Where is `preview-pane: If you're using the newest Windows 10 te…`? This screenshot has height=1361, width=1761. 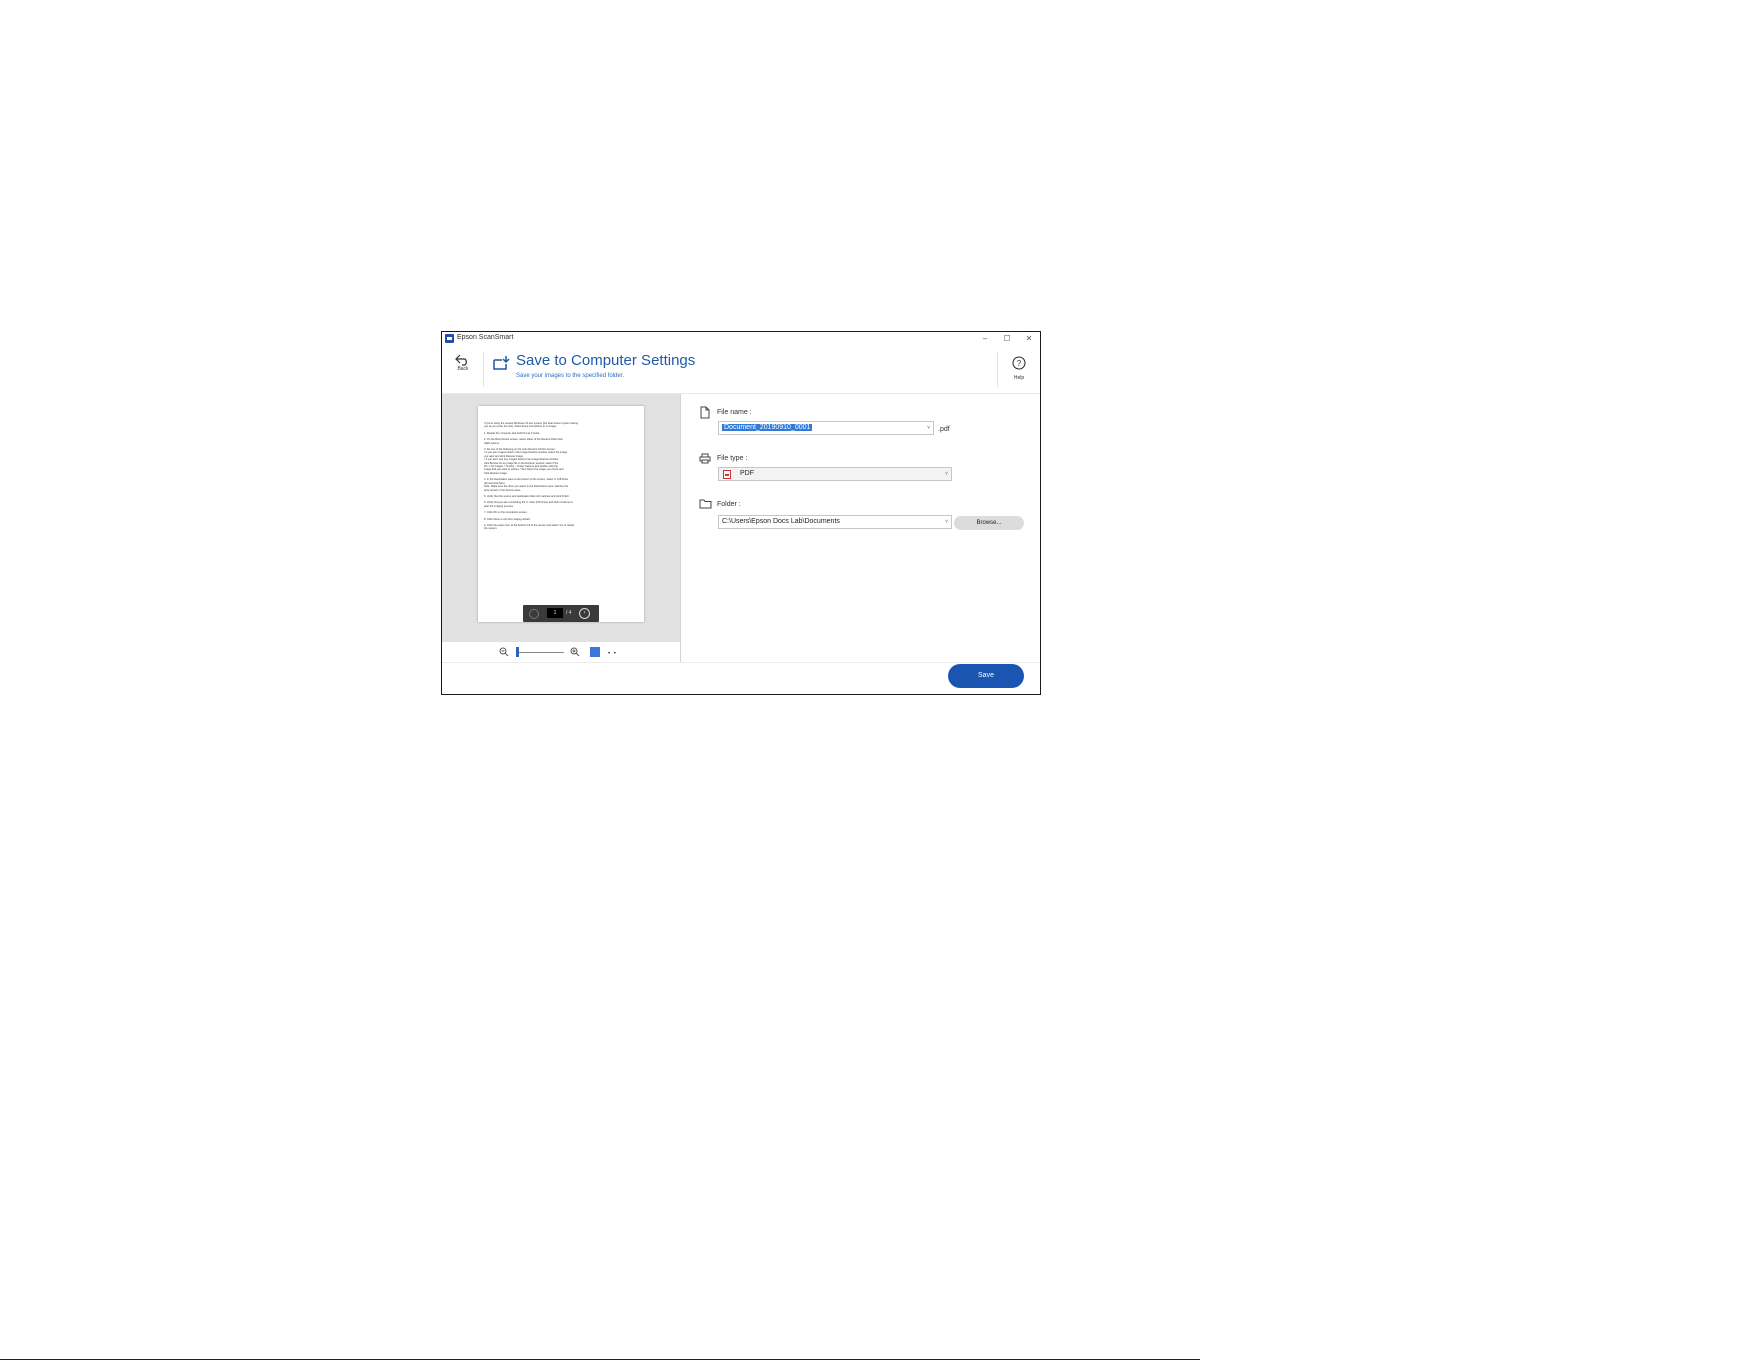 preview-pane: If you're using the newest Windows 10 te… is located at coordinates (561, 518).